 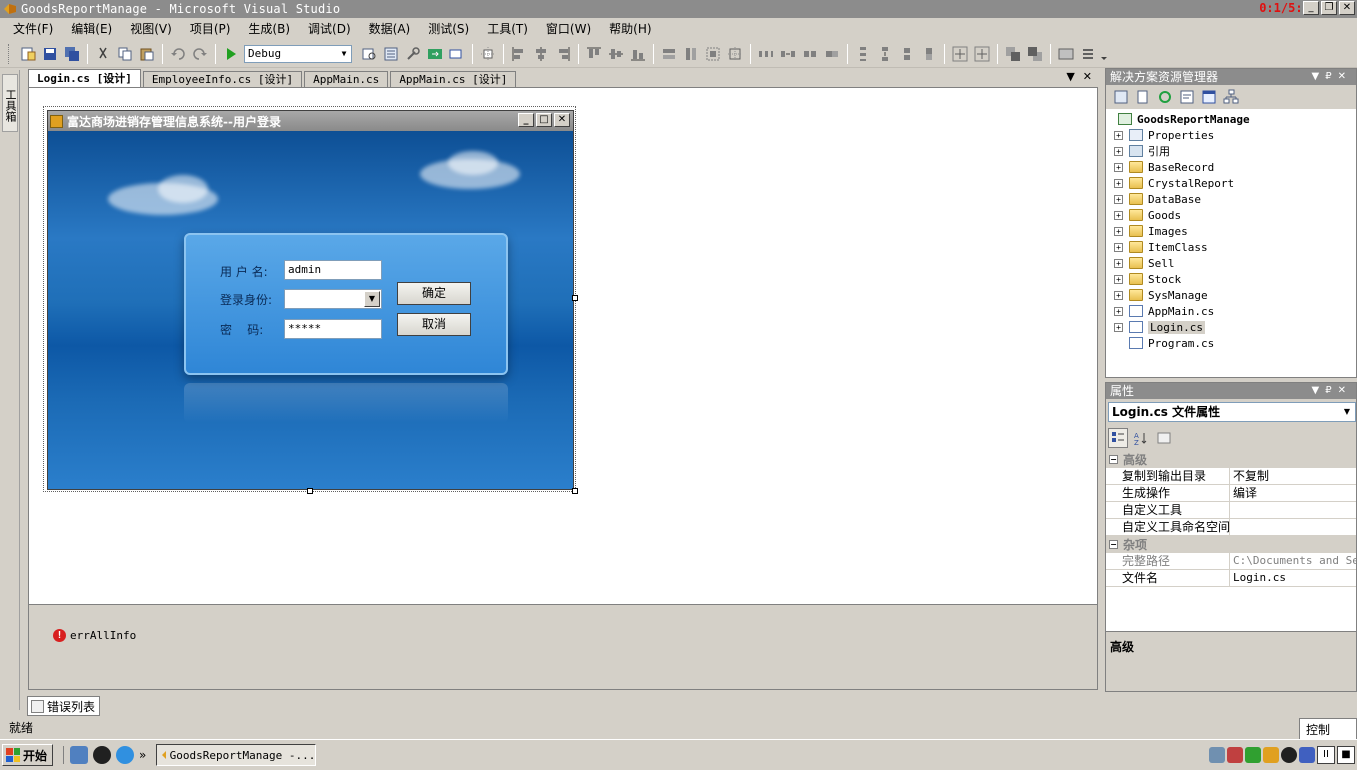 I want to click on view-code-icon, so click(x=1187, y=97).